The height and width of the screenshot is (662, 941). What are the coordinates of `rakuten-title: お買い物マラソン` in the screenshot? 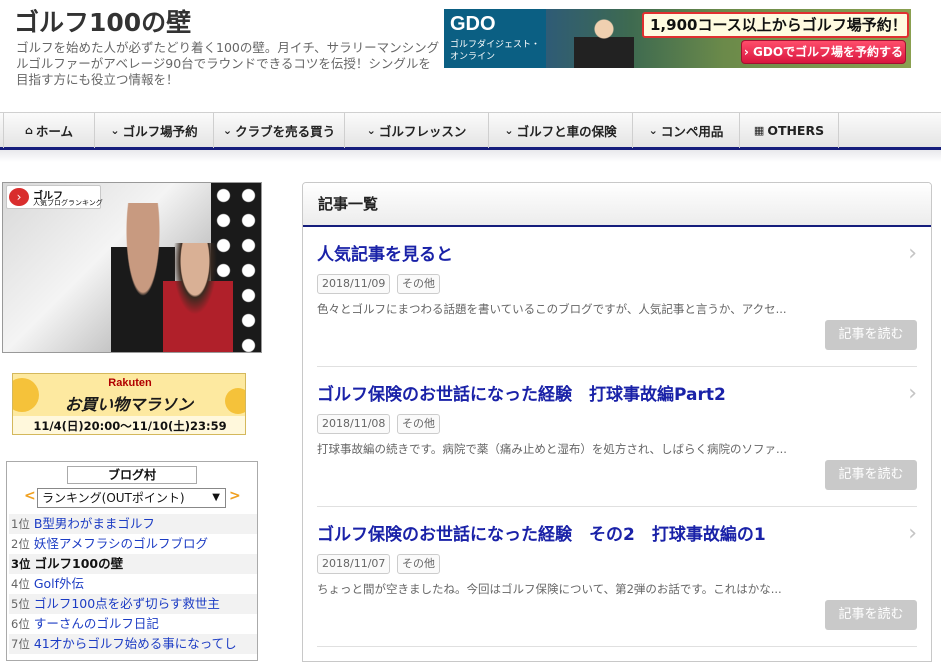 It's located at (128, 404).